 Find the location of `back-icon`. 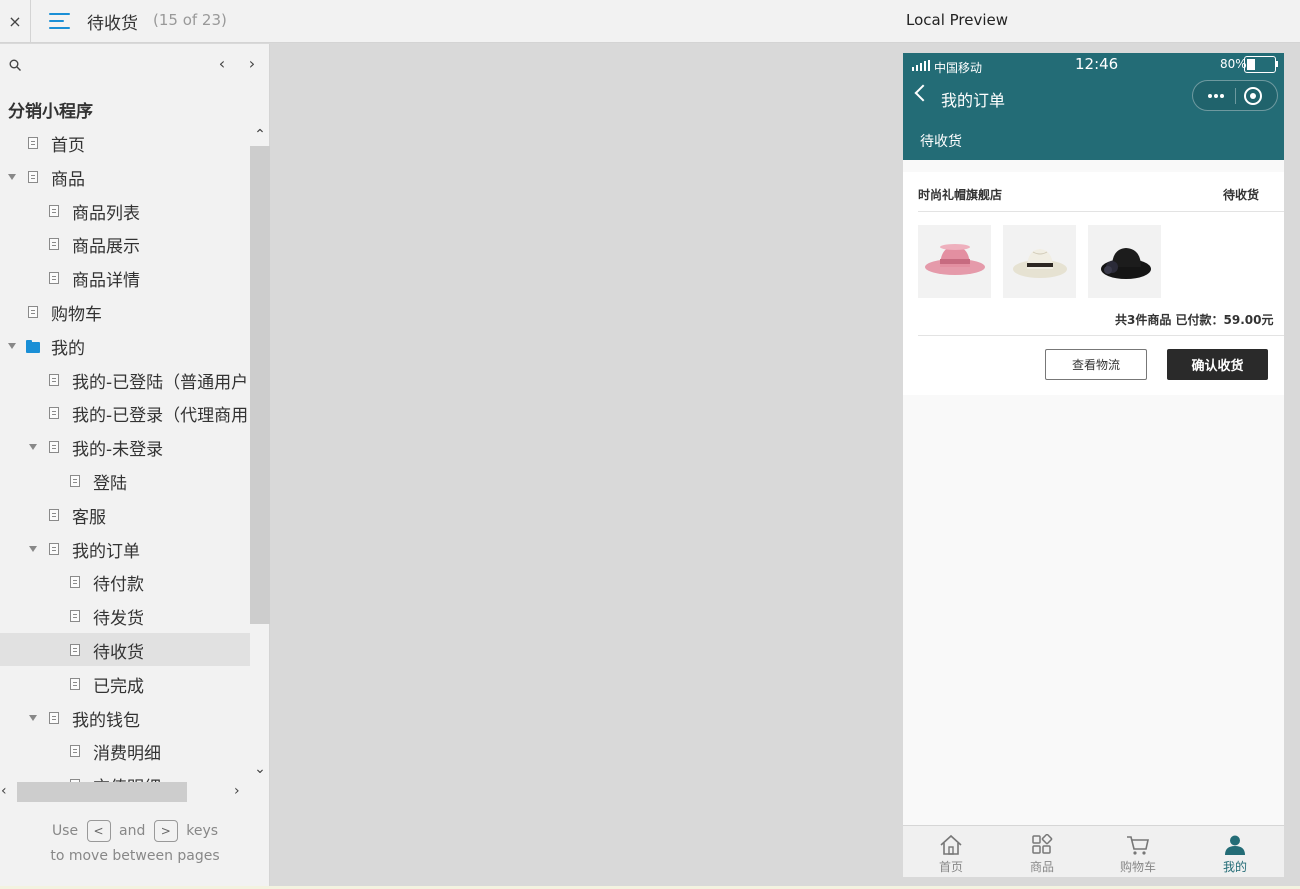

back-icon is located at coordinates (923, 93).